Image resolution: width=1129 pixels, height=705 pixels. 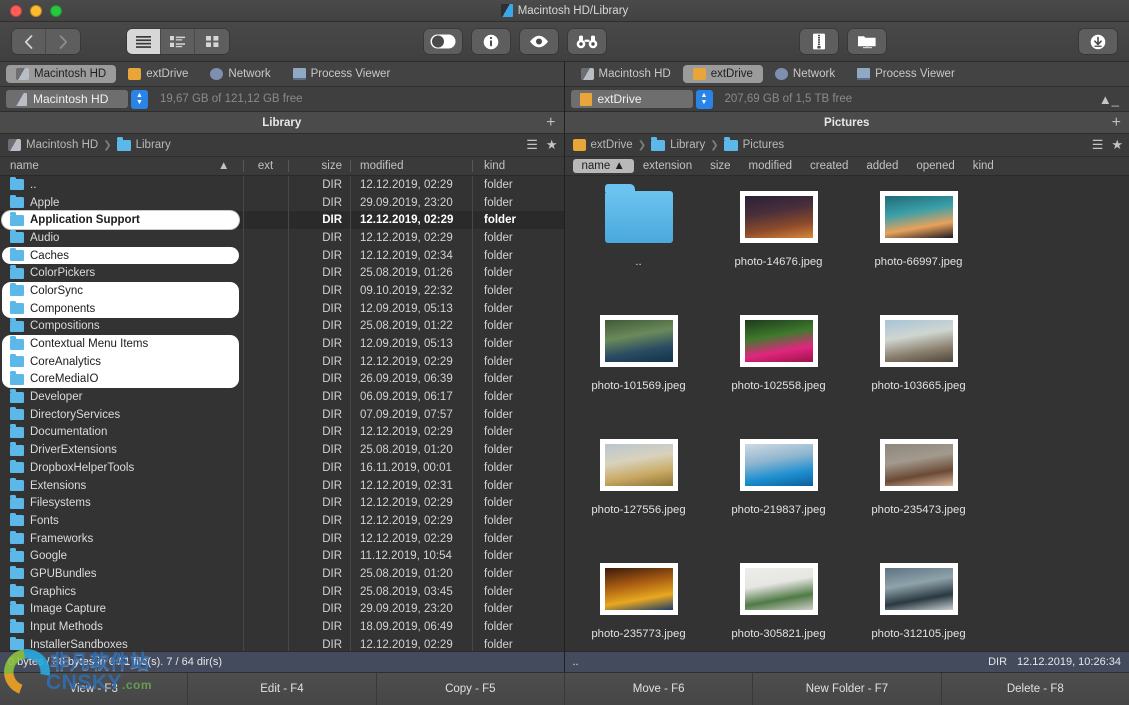 I want to click on right-drive-stepper: ▲ ▼, so click(x=704, y=99).